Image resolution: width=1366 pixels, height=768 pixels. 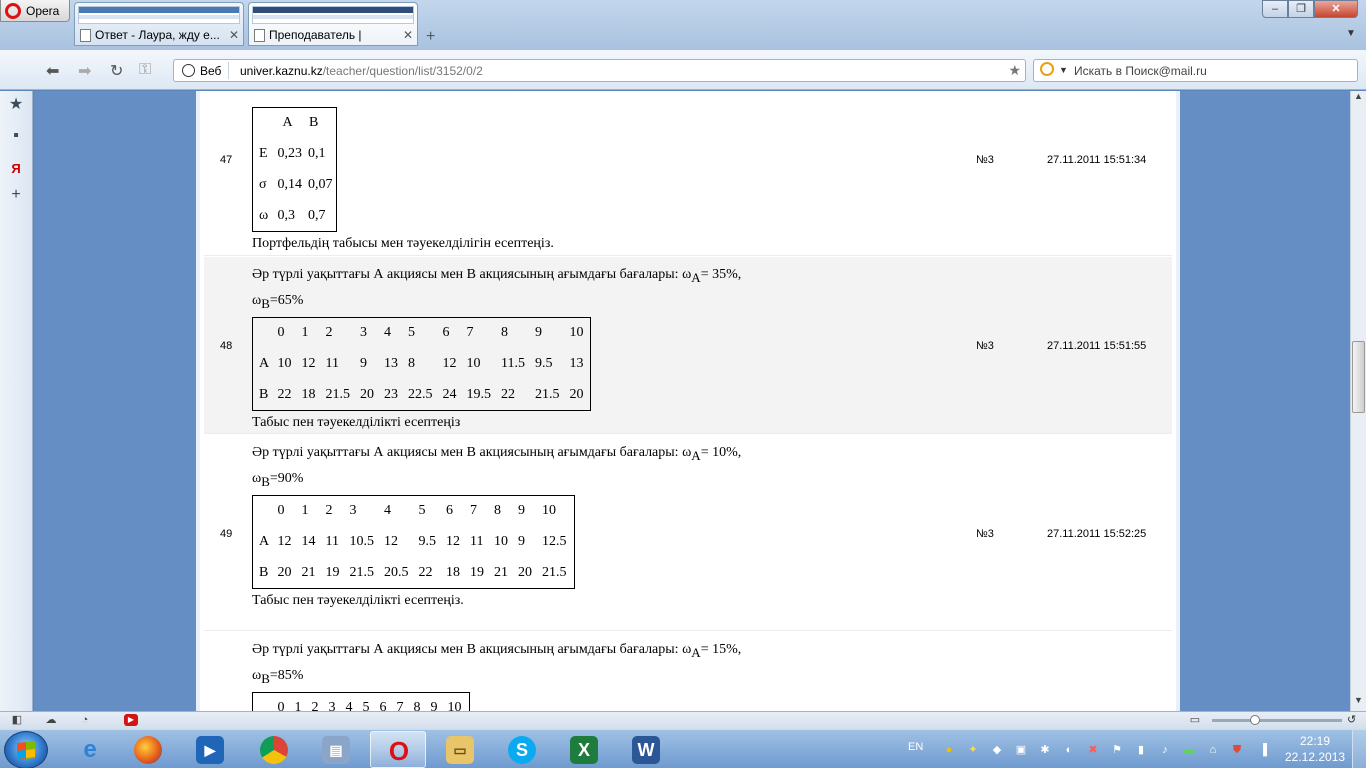 I want to click on table-cell: 0,07, so click(x=320, y=184).